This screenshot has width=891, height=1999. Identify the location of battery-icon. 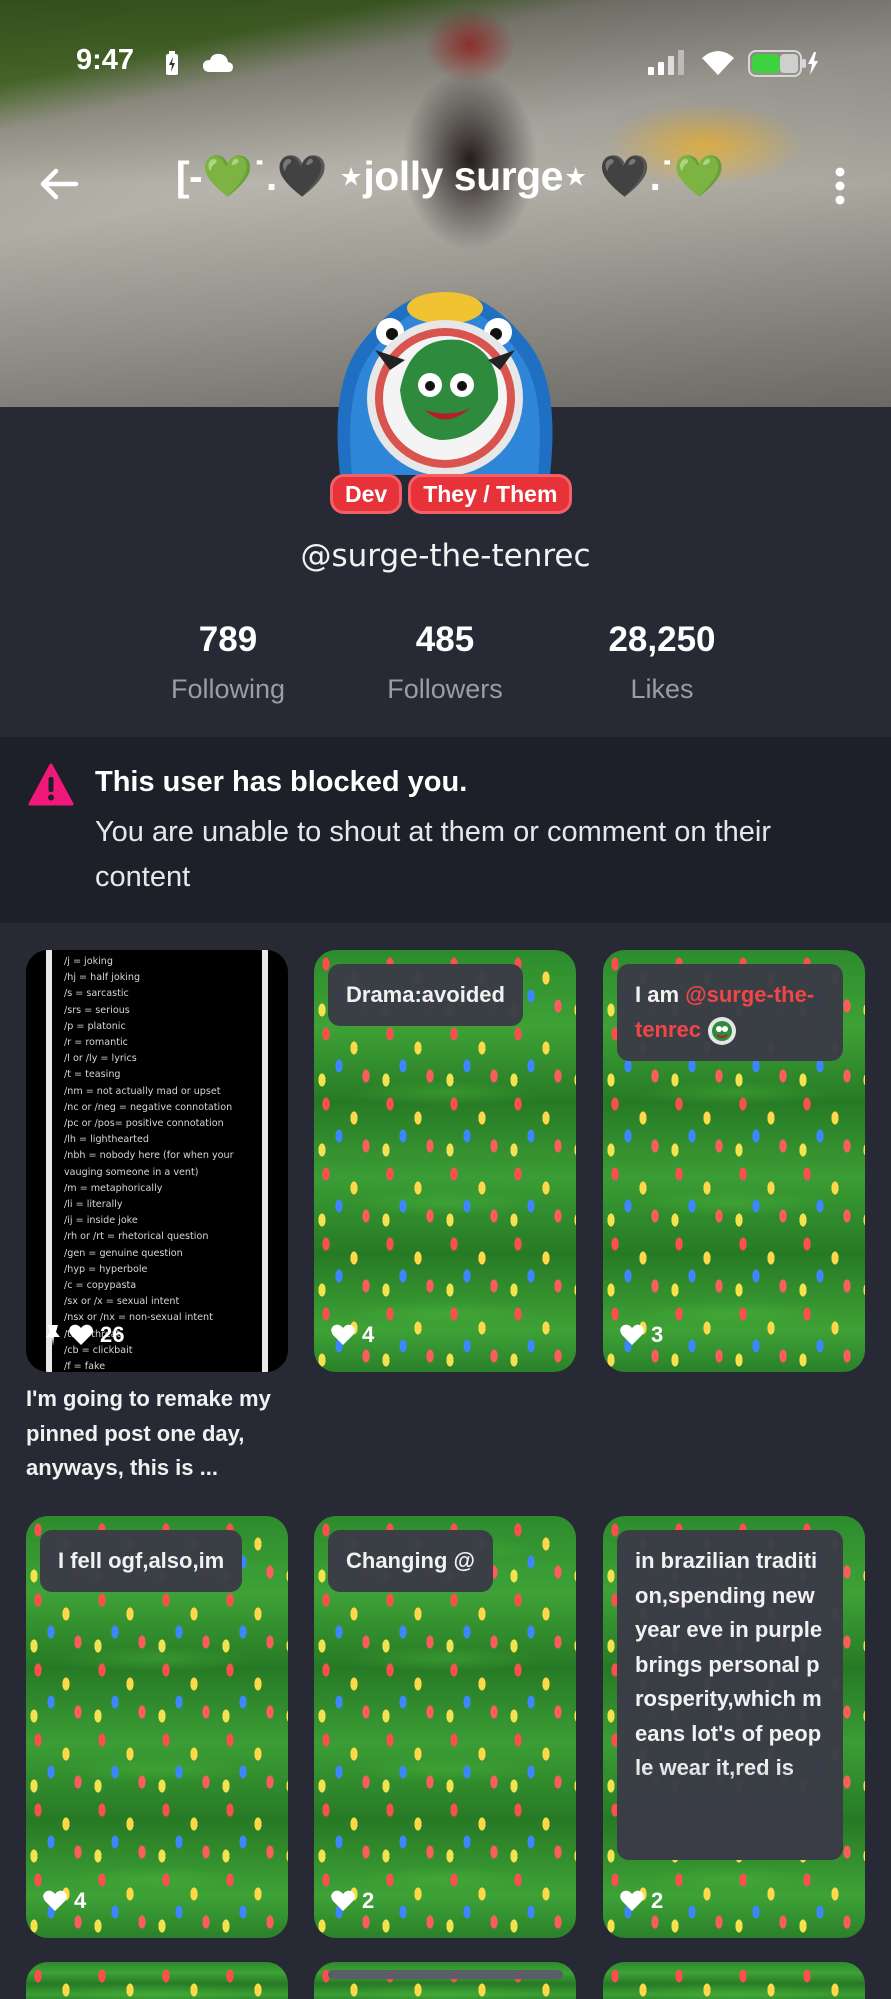
(784, 65).